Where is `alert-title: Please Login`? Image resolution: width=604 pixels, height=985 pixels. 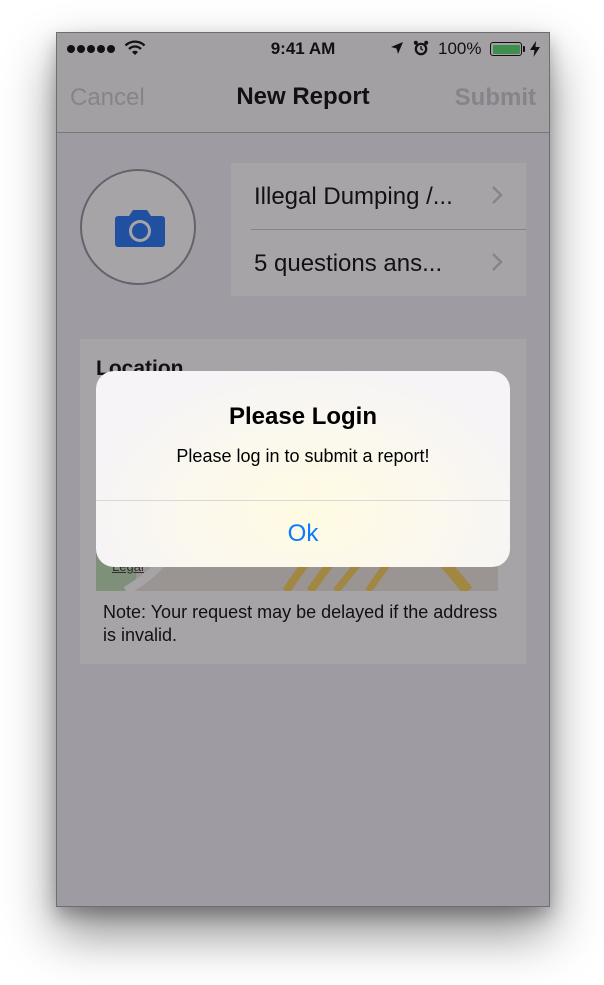 alert-title: Please Login is located at coordinates (303, 416).